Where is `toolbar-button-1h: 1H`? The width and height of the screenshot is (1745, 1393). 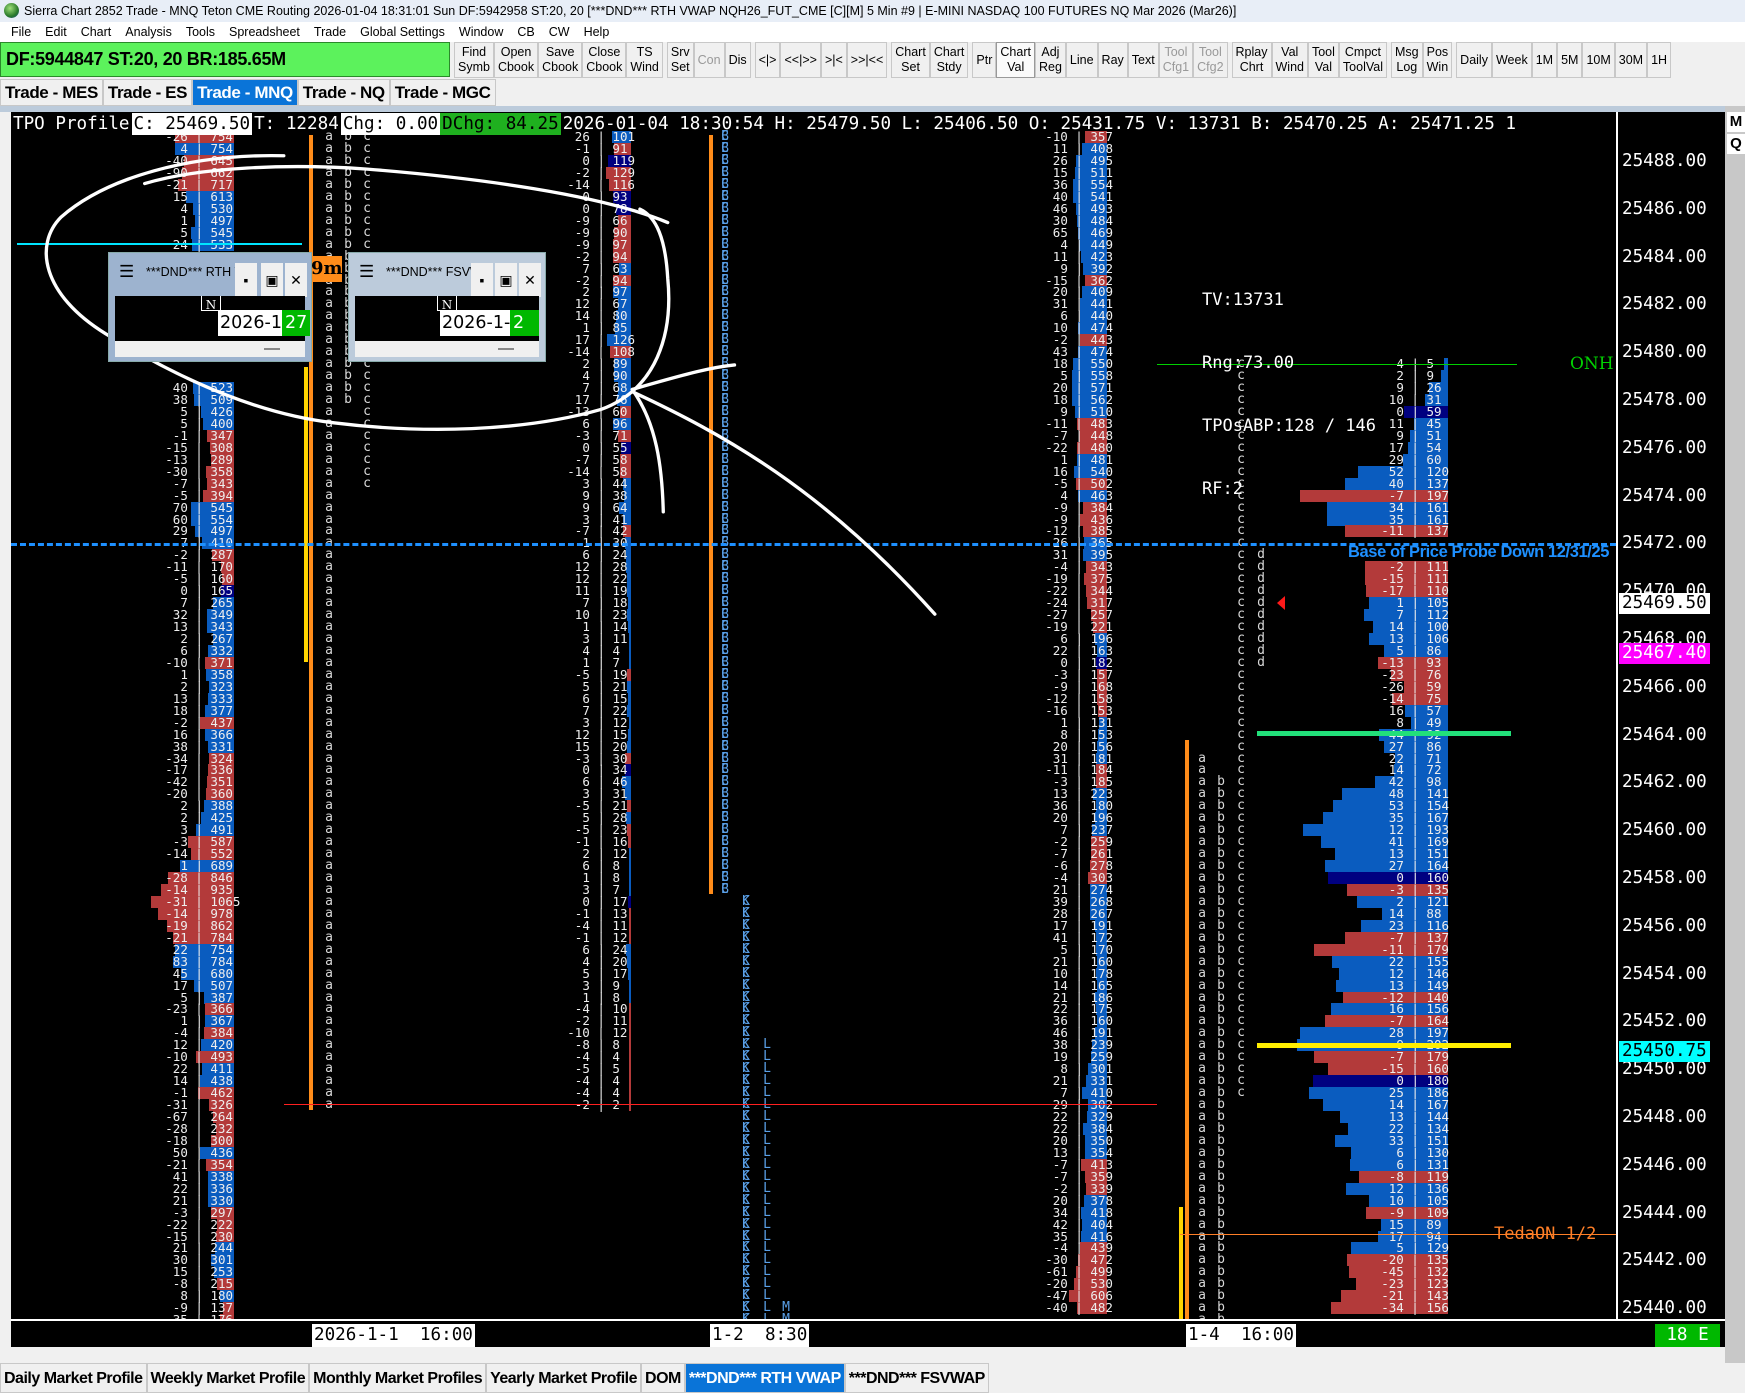
toolbar-button-1h: 1H is located at coordinates (1659, 60).